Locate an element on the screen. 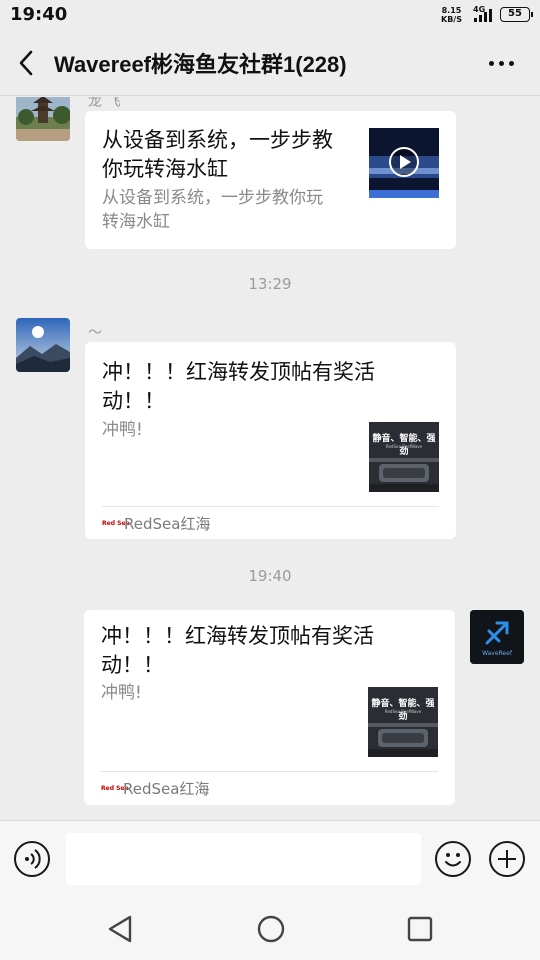 Image resolution: width=540 pixels, height=960 pixels. card-title: 从设备到系统，一步步教 你玩转海水缸 is located at coordinates (217, 154).